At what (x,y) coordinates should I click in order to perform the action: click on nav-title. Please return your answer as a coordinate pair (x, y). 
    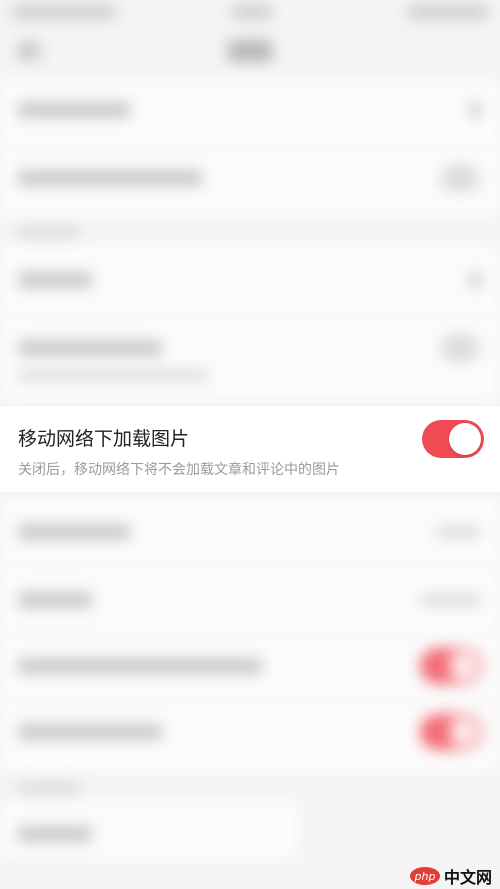
    Looking at the image, I should click on (250, 51).